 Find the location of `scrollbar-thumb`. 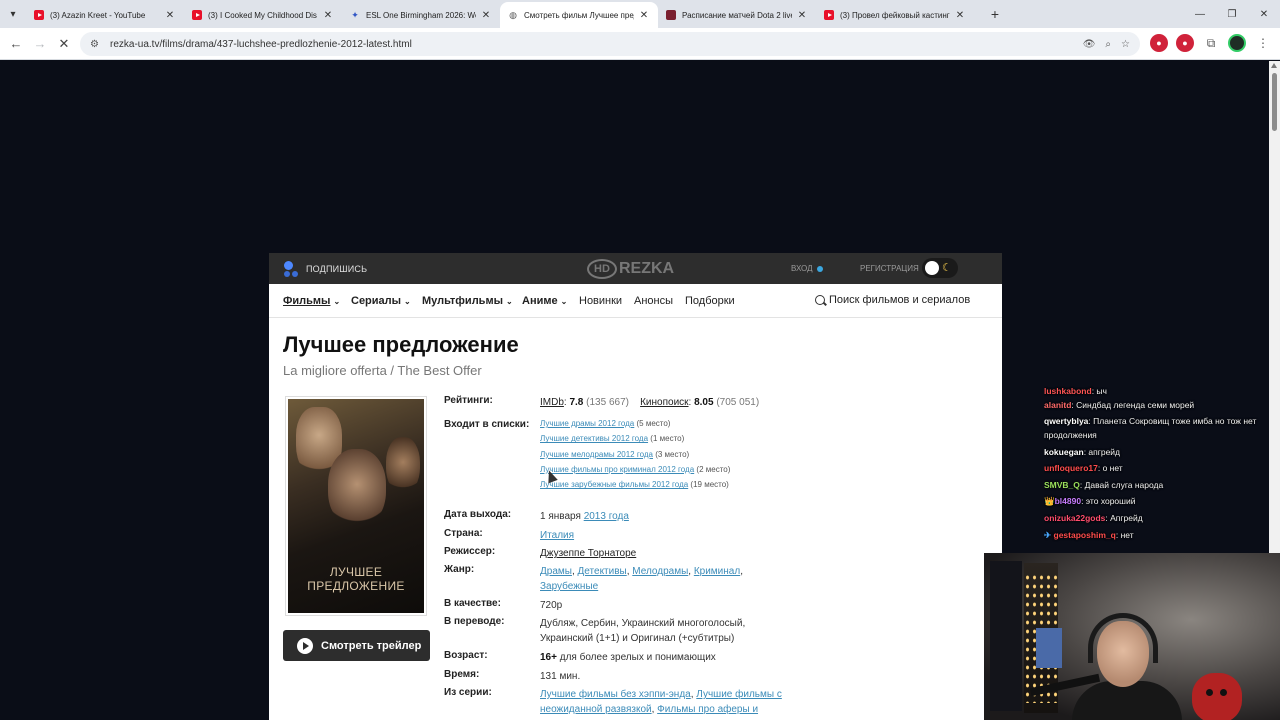

scrollbar-thumb is located at coordinates (1274, 102).